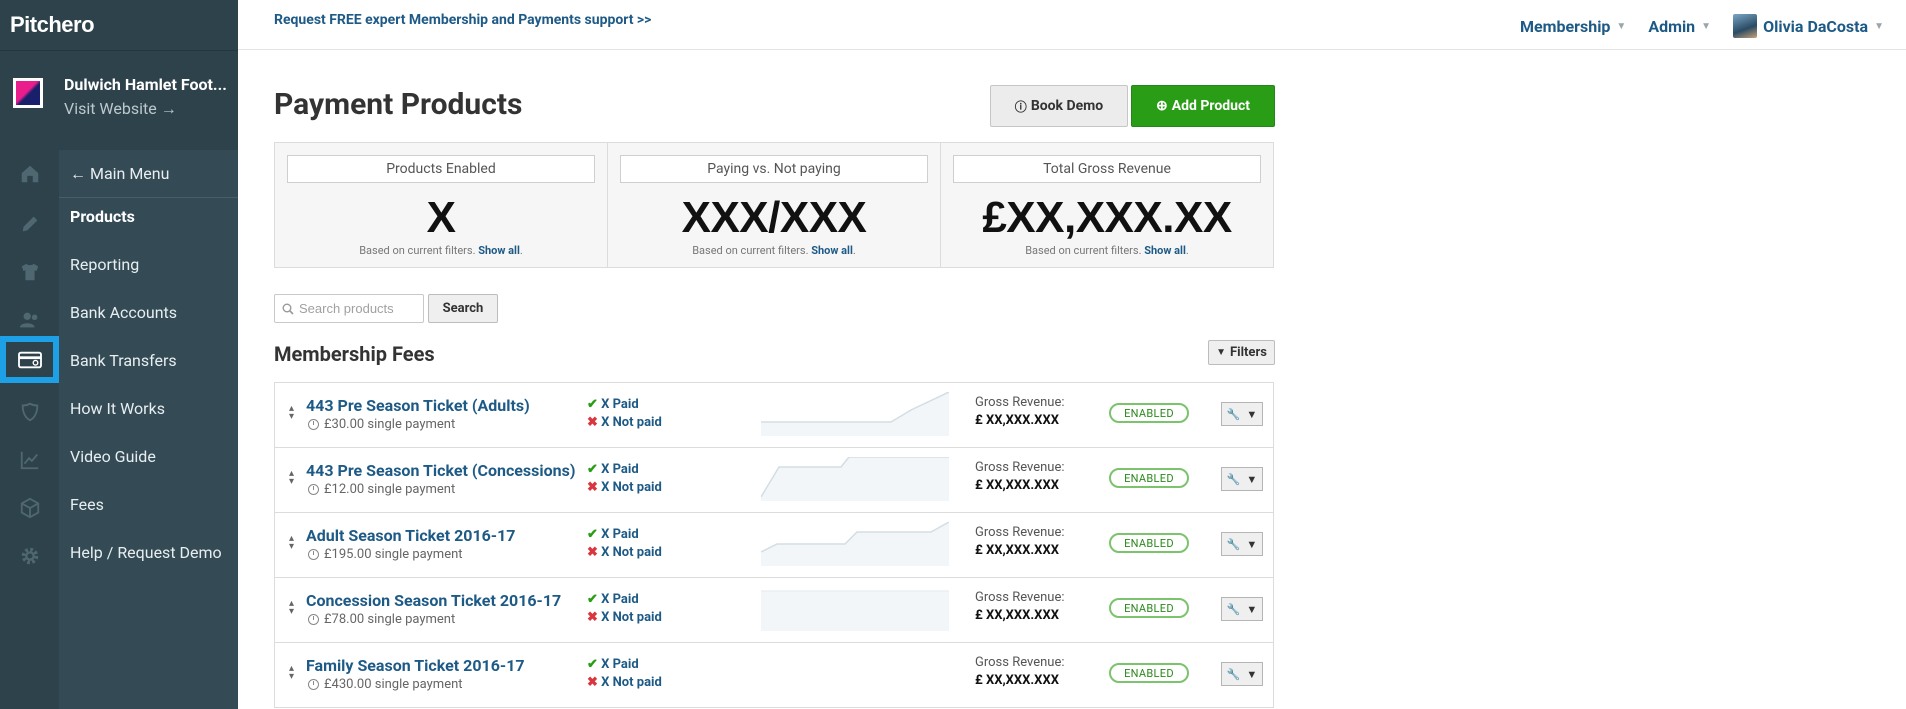 This screenshot has height=709, width=1906. What do you see at coordinates (1248, 352) in the screenshot?
I see `filters-label: Filters` at bounding box center [1248, 352].